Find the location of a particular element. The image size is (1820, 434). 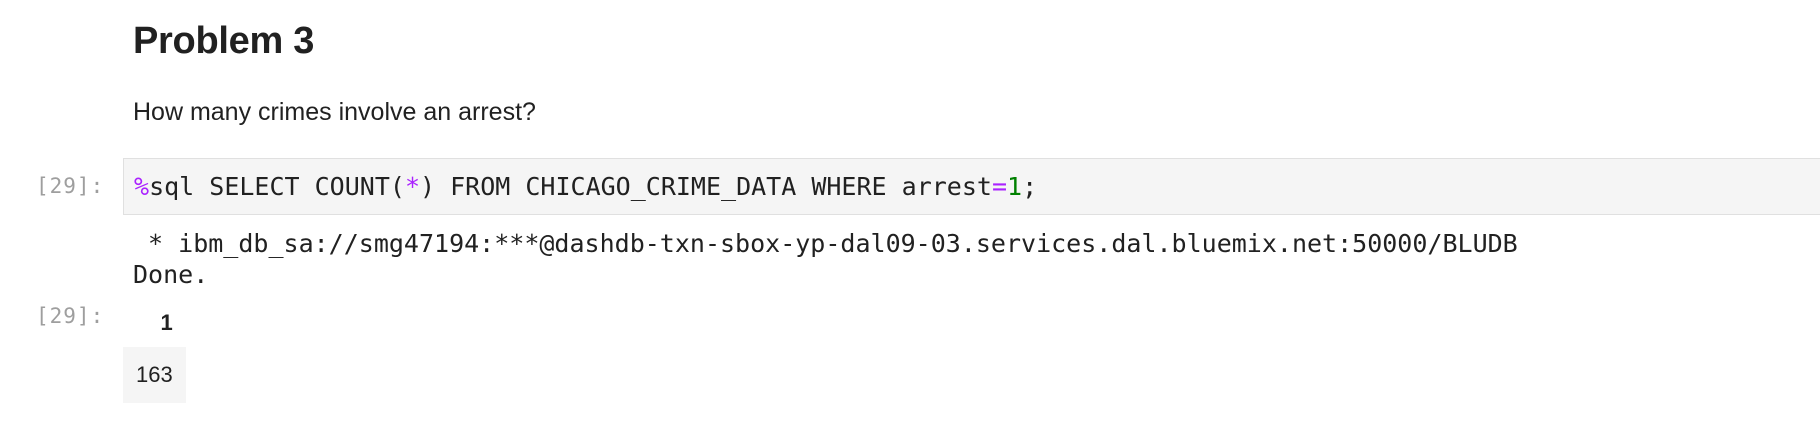

problem-heading: Problem 3 is located at coordinates (224, 41).